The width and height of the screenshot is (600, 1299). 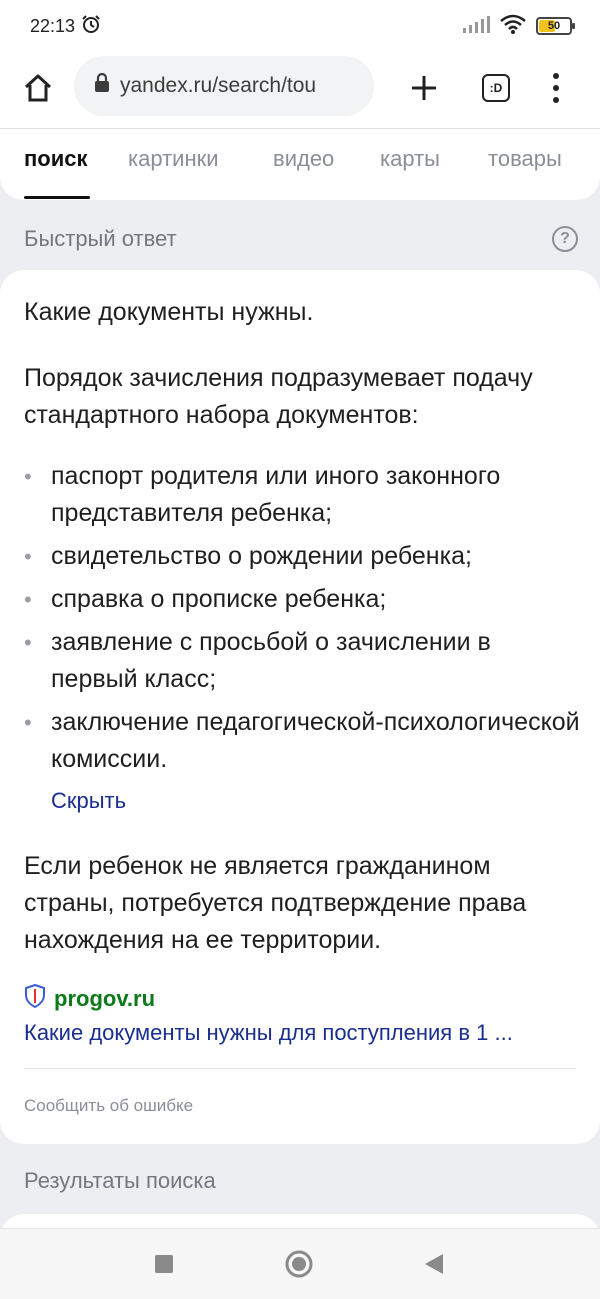 I want to click on shield-icon, so click(x=35, y=998).